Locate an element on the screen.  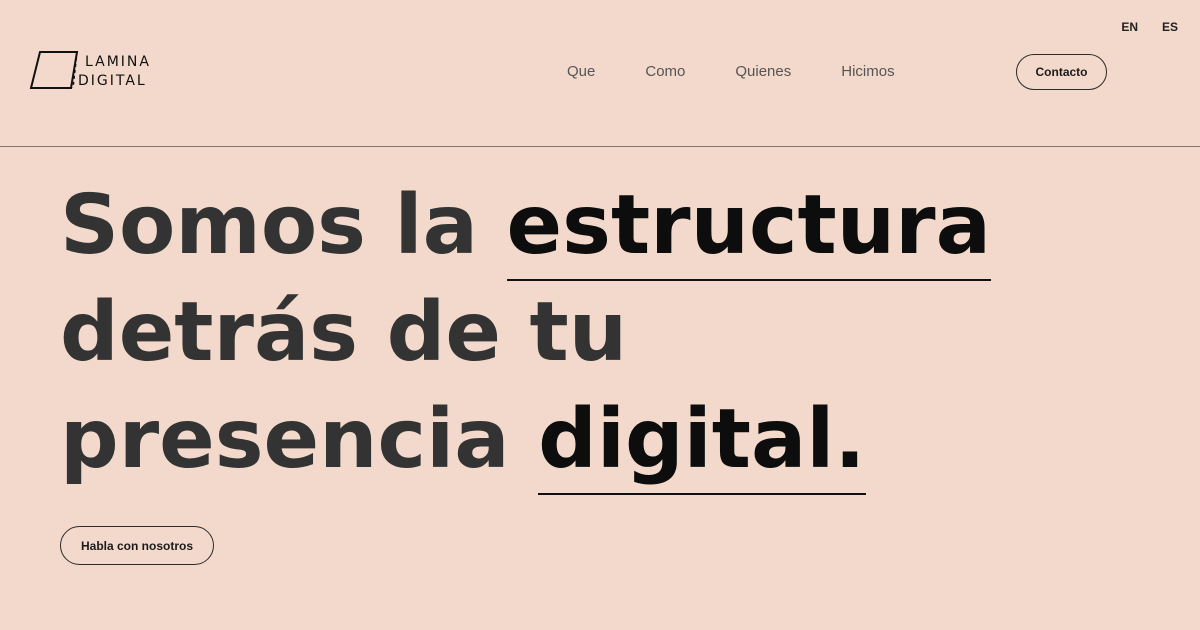
hero-line-3-text: presencia is located at coordinates (299, 439).